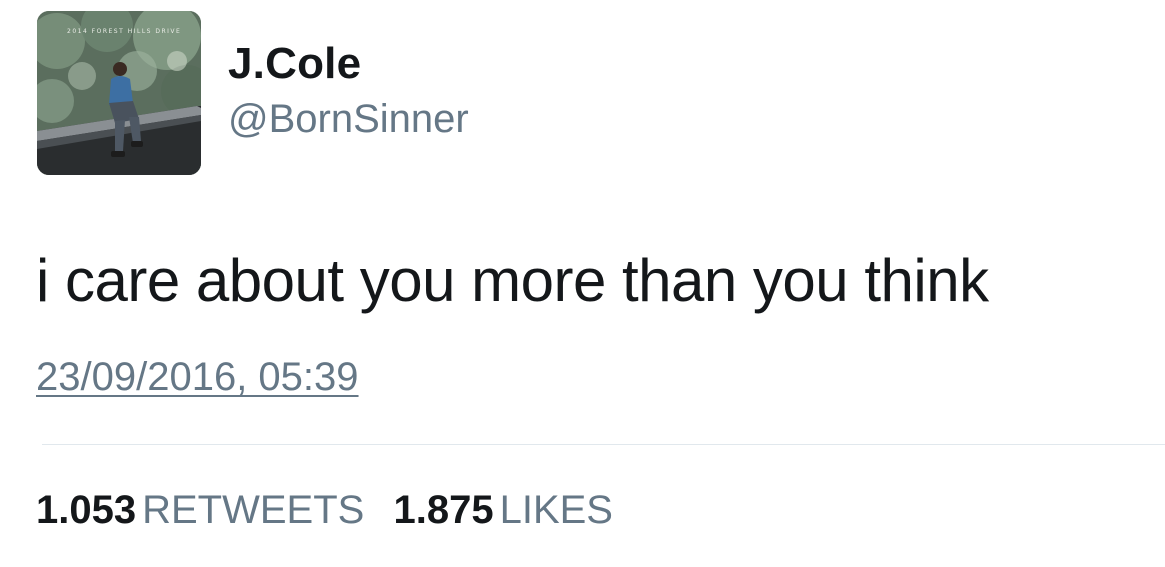 The height and width of the screenshot is (567, 1165). Describe the element at coordinates (348, 119) in the screenshot. I see `user-handle: @BornSinner` at that location.